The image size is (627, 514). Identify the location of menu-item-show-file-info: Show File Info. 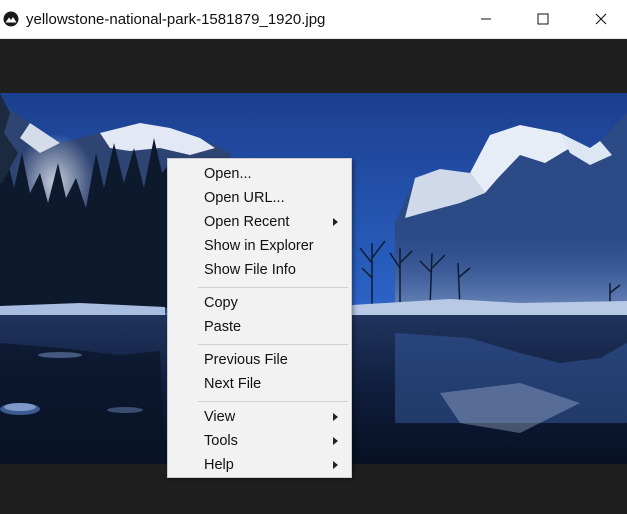
(259, 270).